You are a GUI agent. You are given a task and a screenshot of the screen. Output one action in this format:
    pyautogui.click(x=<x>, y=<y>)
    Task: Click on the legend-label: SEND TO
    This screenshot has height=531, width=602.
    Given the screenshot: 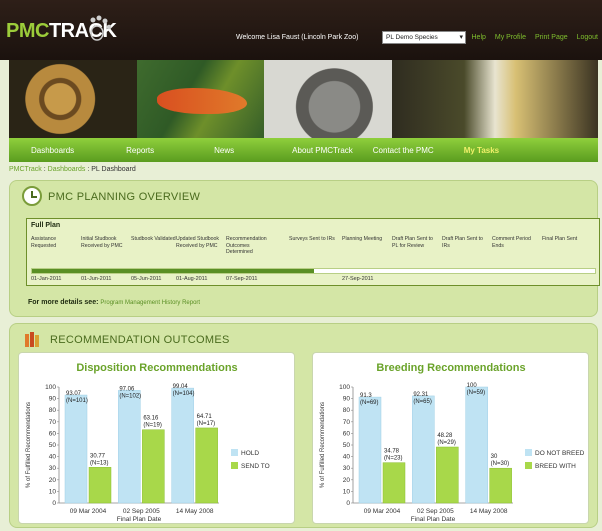 What is the action you would take?
    pyautogui.click(x=255, y=466)
    